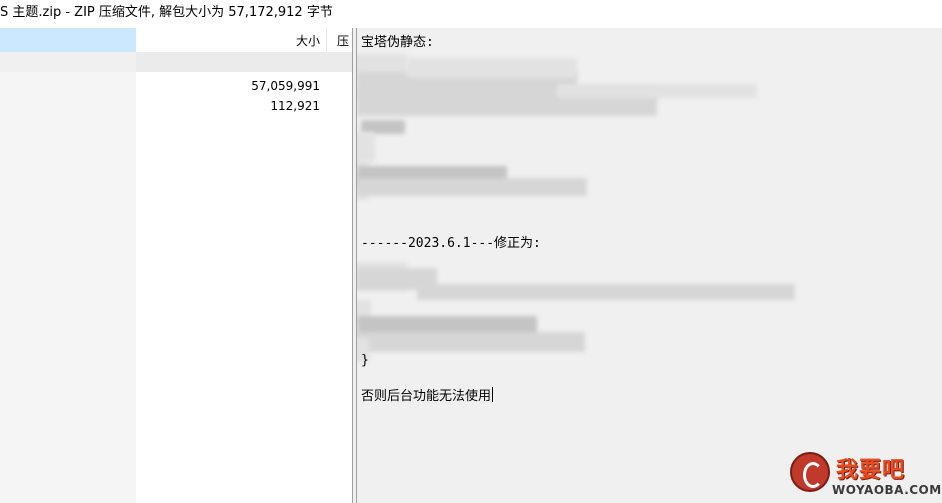 The height and width of the screenshot is (503, 942). Describe the element at coordinates (471, 14) in the screenshot. I see `window-titlebar: S 主题.zip - ZIP 压缩文件, 解包大小为 57,172,912 字节` at that location.